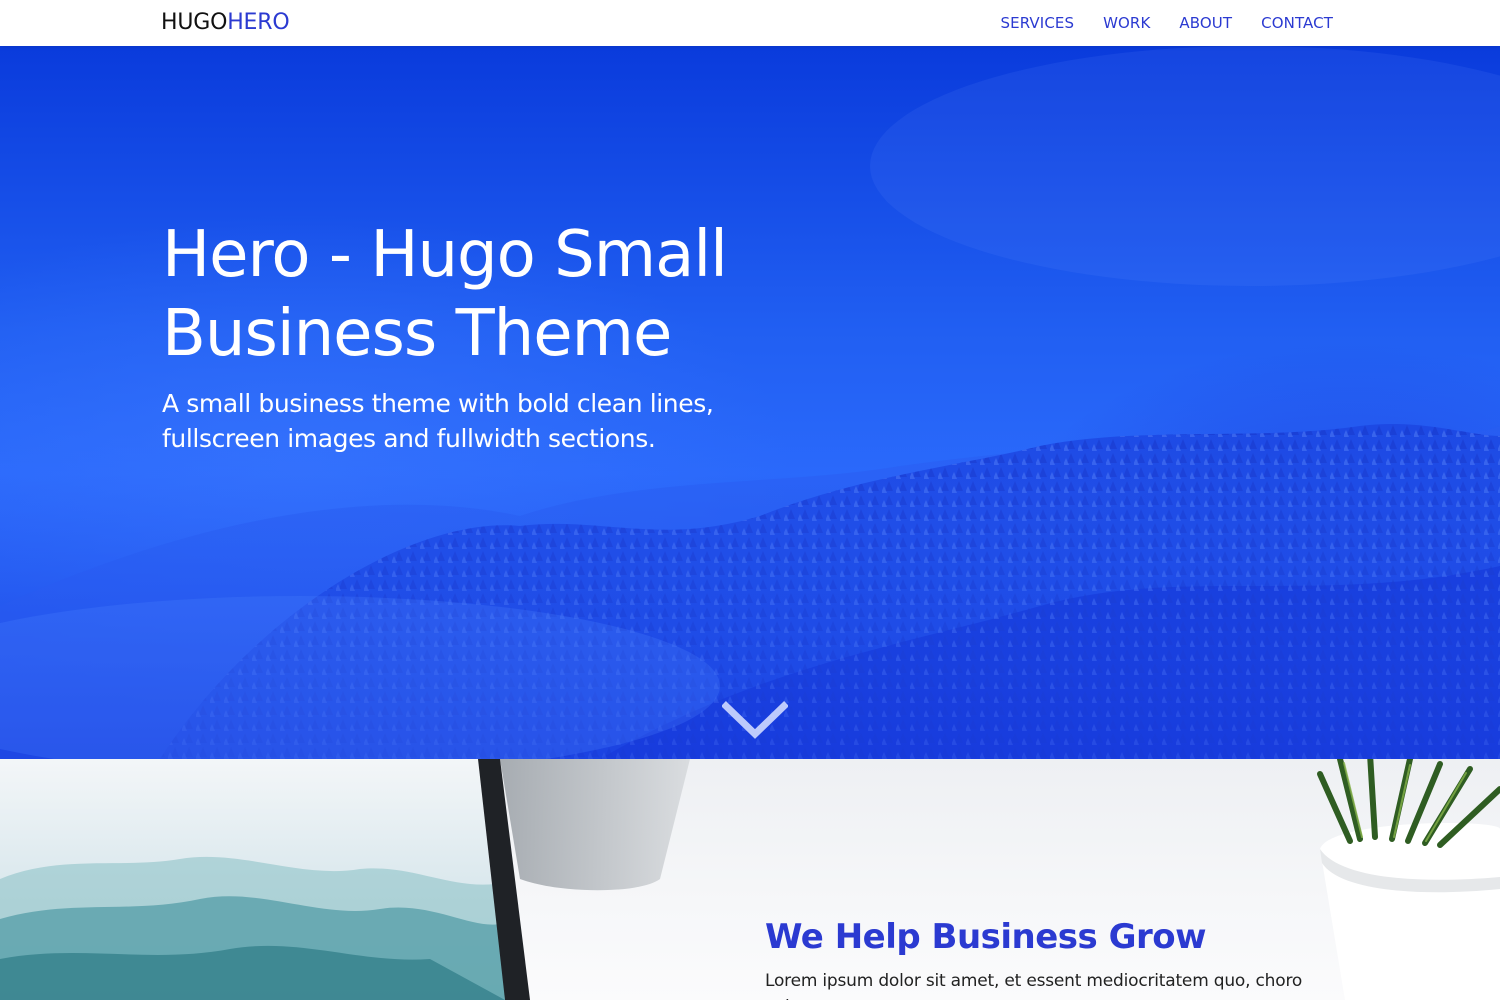 The width and height of the screenshot is (1500, 1000). What do you see at coordinates (986, 937) in the screenshot?
I see `services-title: We Help Business Grow` at bounding box center [986, 937].